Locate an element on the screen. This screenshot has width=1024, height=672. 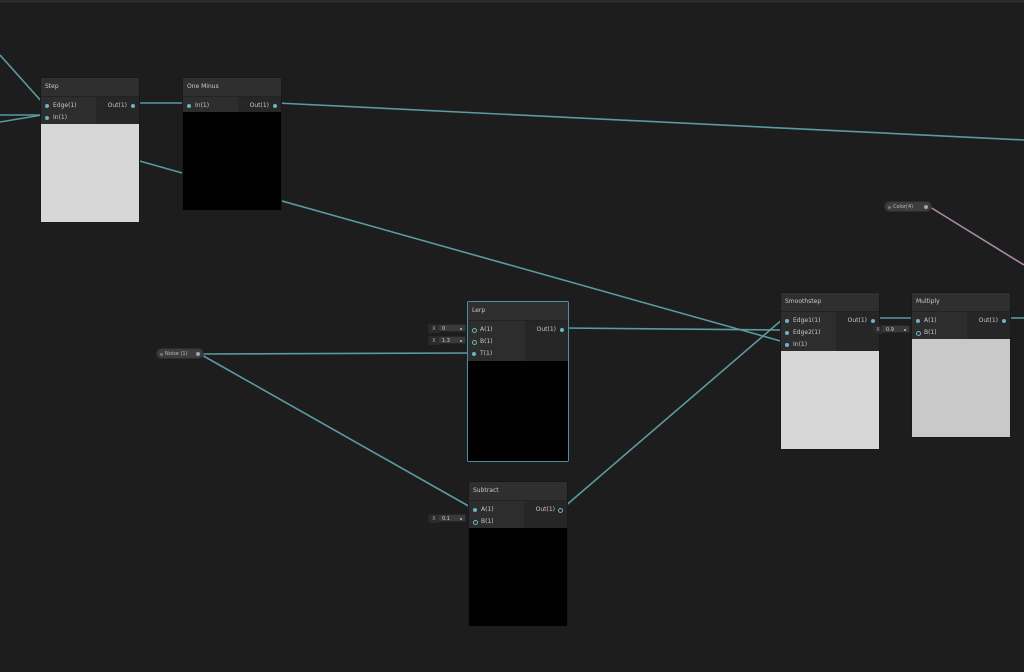
node-title: Smoothstep is located at coordinates (830, 302).